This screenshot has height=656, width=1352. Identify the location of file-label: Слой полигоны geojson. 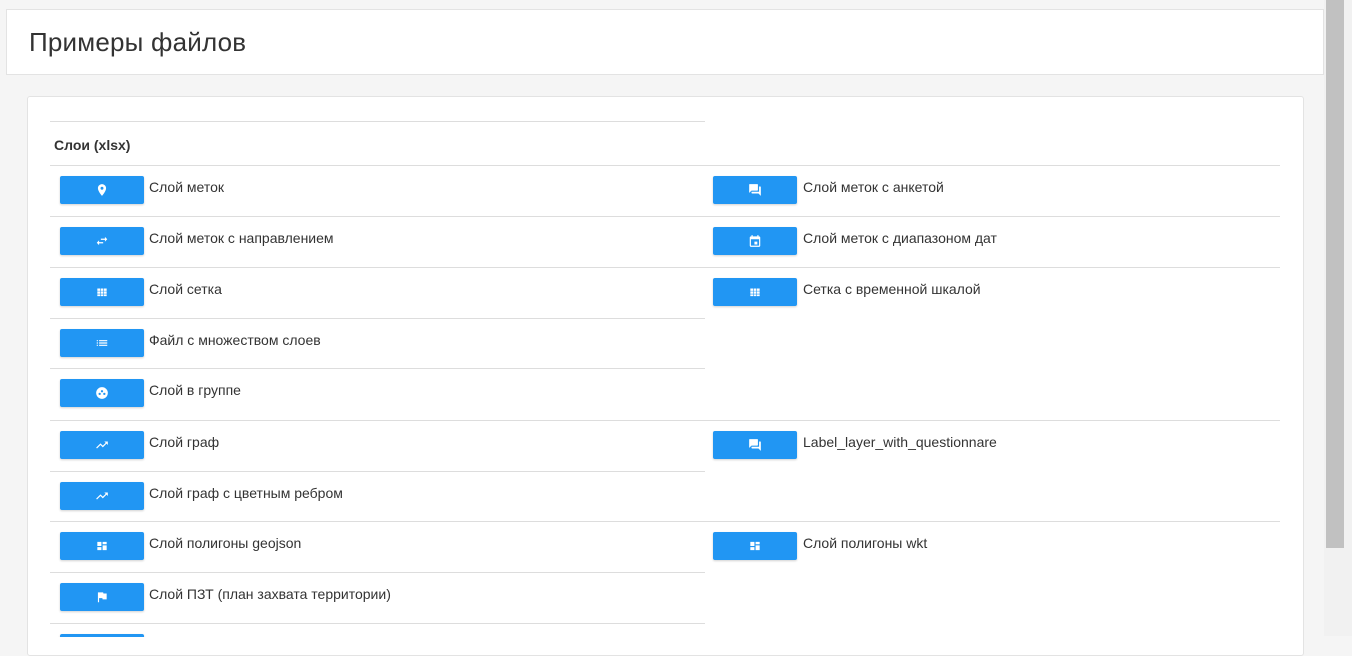
(225, 543).